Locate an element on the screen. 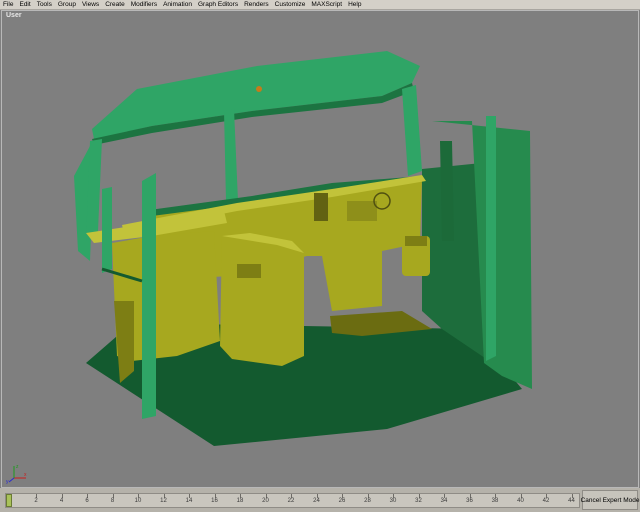 The width and height of the screenshot is (640, 512). axis-x-label: x is located at coordinates (25, 475).